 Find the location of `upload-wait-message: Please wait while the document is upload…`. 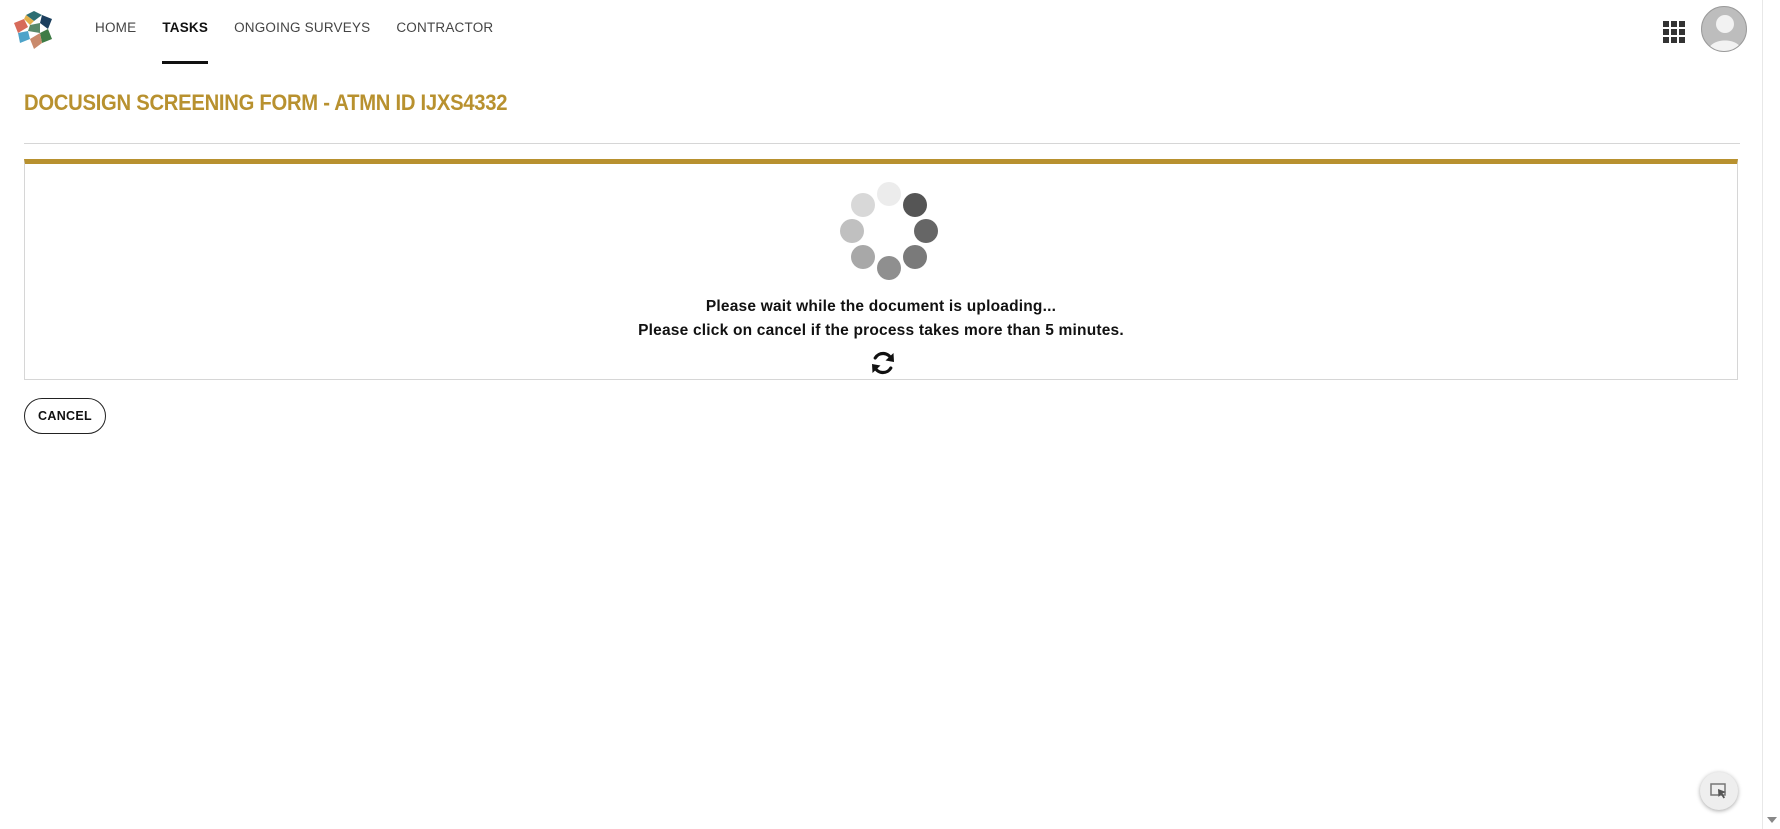

upload-wait-message: Please wait while the document is upload… is located at coordinates (881, 306).